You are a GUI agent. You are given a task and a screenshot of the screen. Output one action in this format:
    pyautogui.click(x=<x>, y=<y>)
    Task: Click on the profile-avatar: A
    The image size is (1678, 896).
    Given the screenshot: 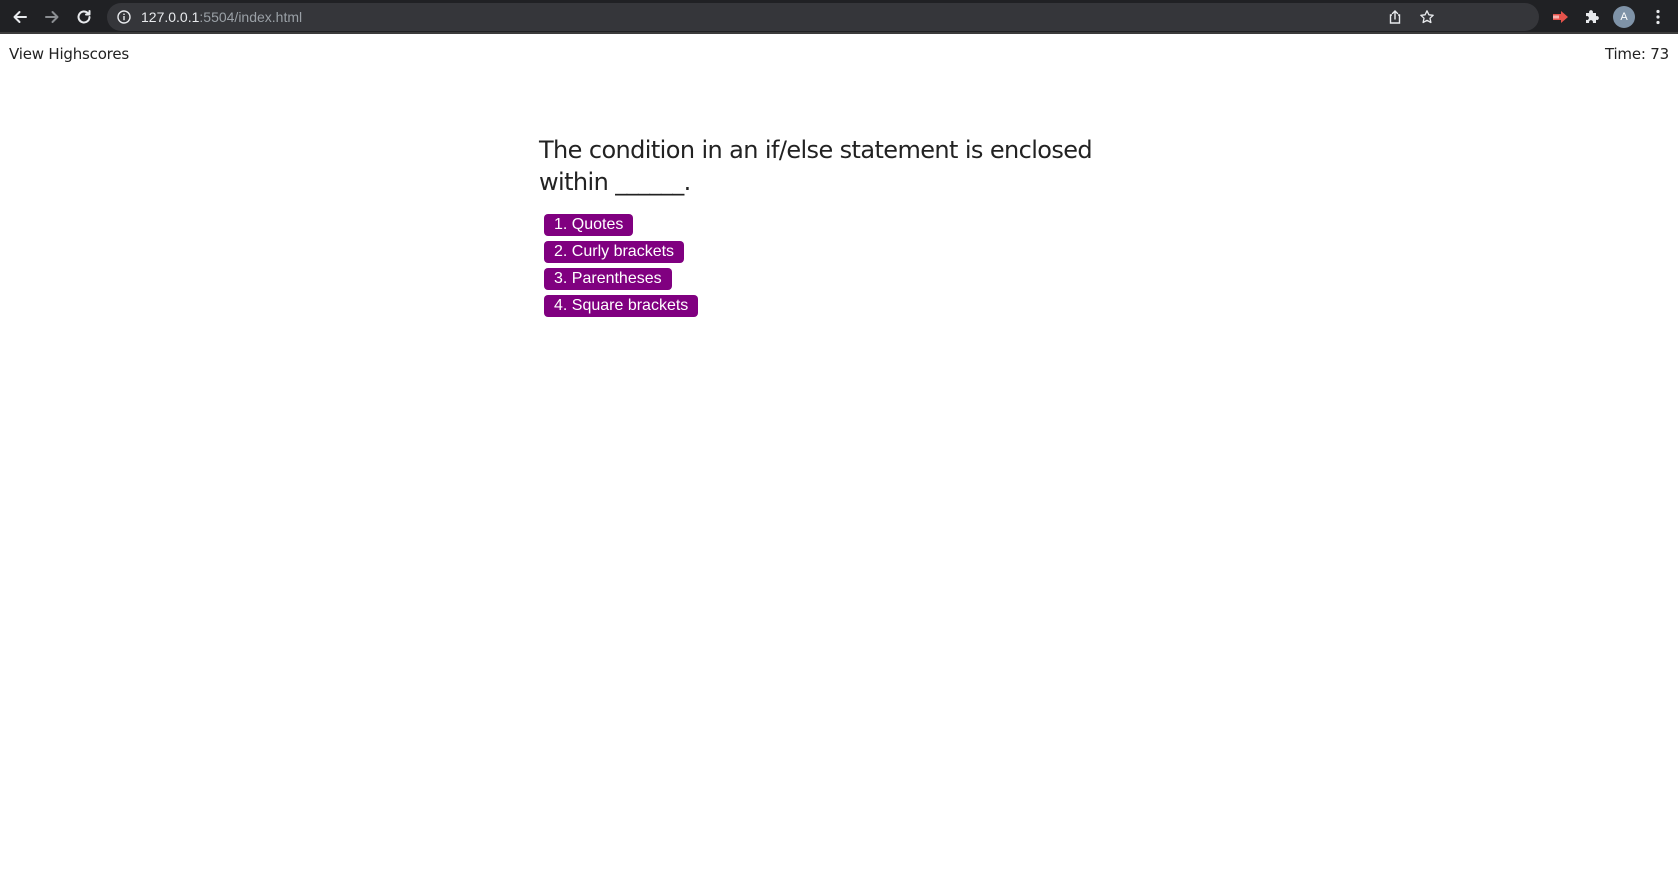 What is the action you would take?
    pyautogui.click(x=1624, y=17)
    